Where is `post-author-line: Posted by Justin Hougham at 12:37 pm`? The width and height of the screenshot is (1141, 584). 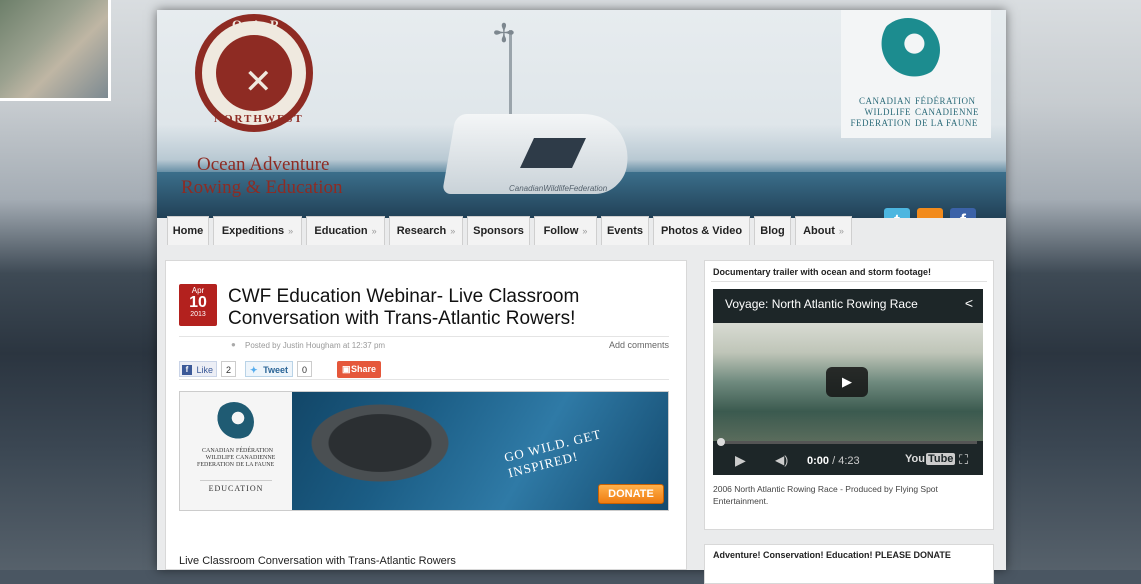 post-author-line: Posted by Justin Hougham at 12:37 pm is located at coordinates (315, 345).